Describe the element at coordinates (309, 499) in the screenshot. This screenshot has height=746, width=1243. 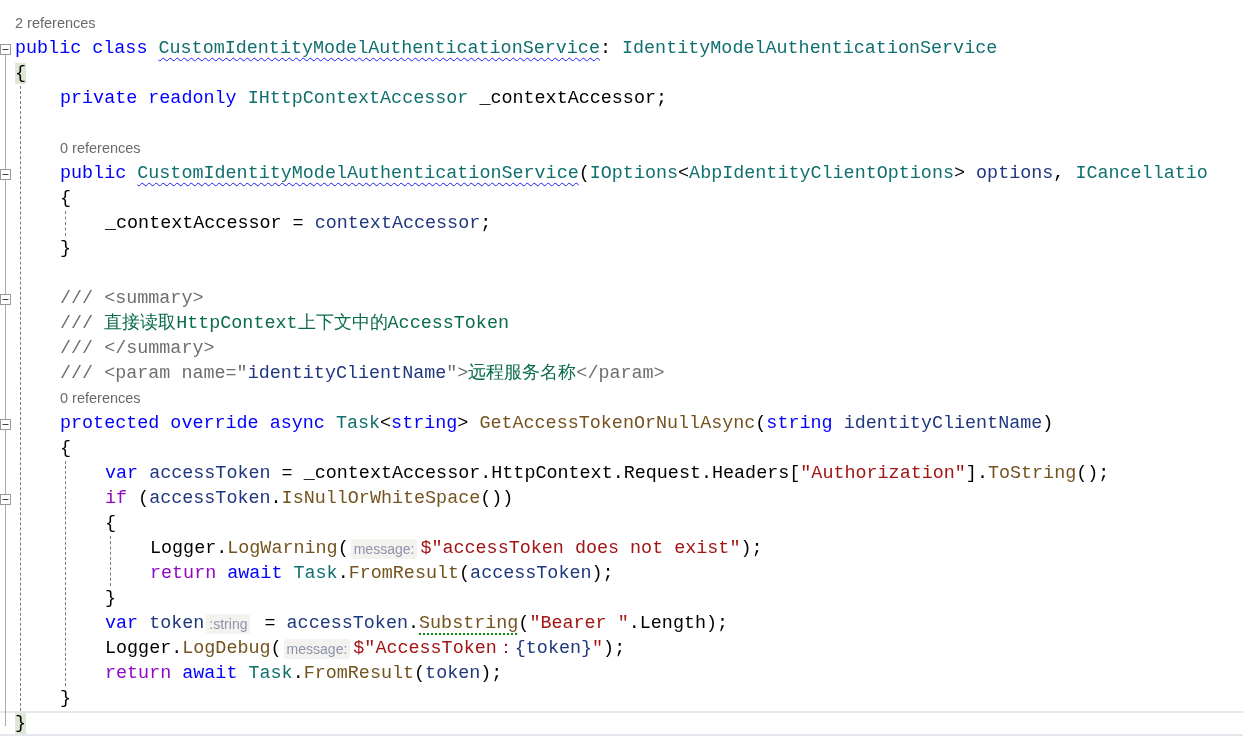
I see `code-line: if (accessToken.IsNullOrWhiteSpace())` at that location.